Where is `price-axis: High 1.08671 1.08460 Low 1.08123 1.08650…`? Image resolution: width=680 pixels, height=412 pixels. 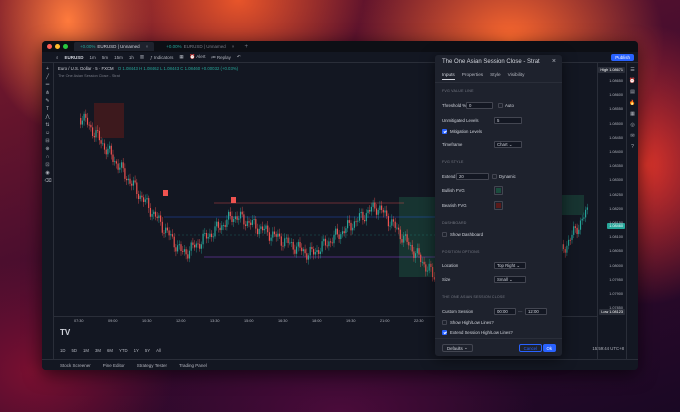 price-axis: High 1.08671 1.08460 Low 1.08123 1.08650… is located at coordinates (611, 211).